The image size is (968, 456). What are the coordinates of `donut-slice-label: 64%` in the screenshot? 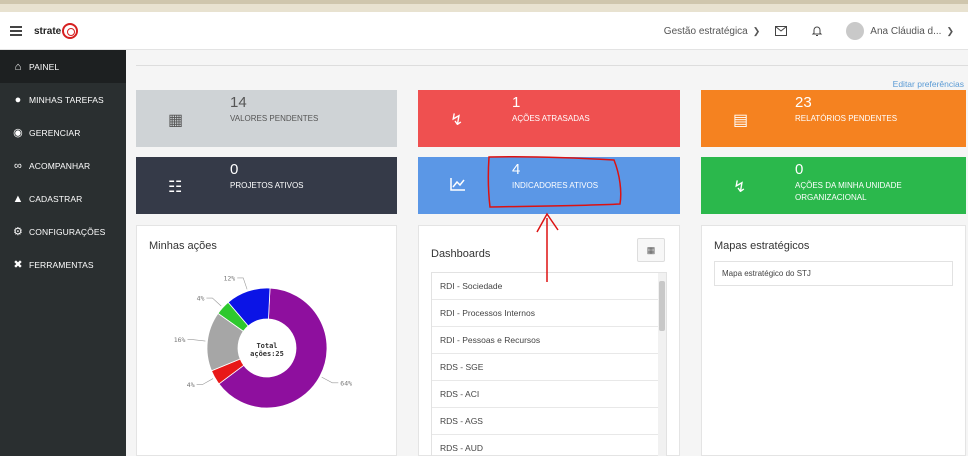 It's located at (346, 383).